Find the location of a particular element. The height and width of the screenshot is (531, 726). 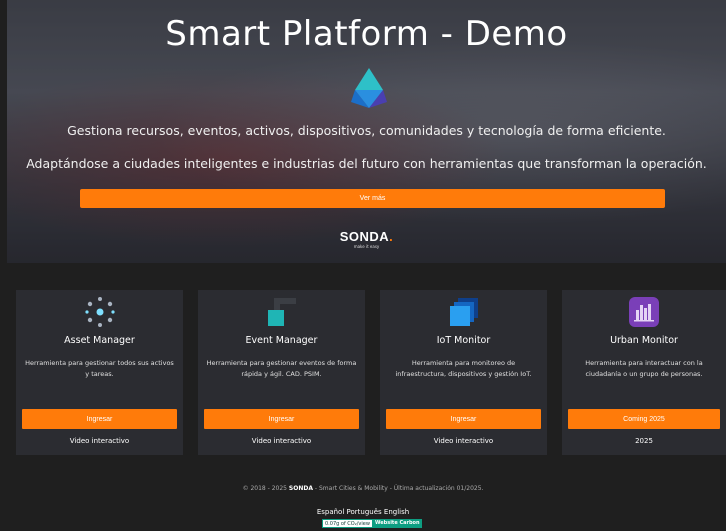

carbon-label: Website Carbon is located at coordinates (397, 523).